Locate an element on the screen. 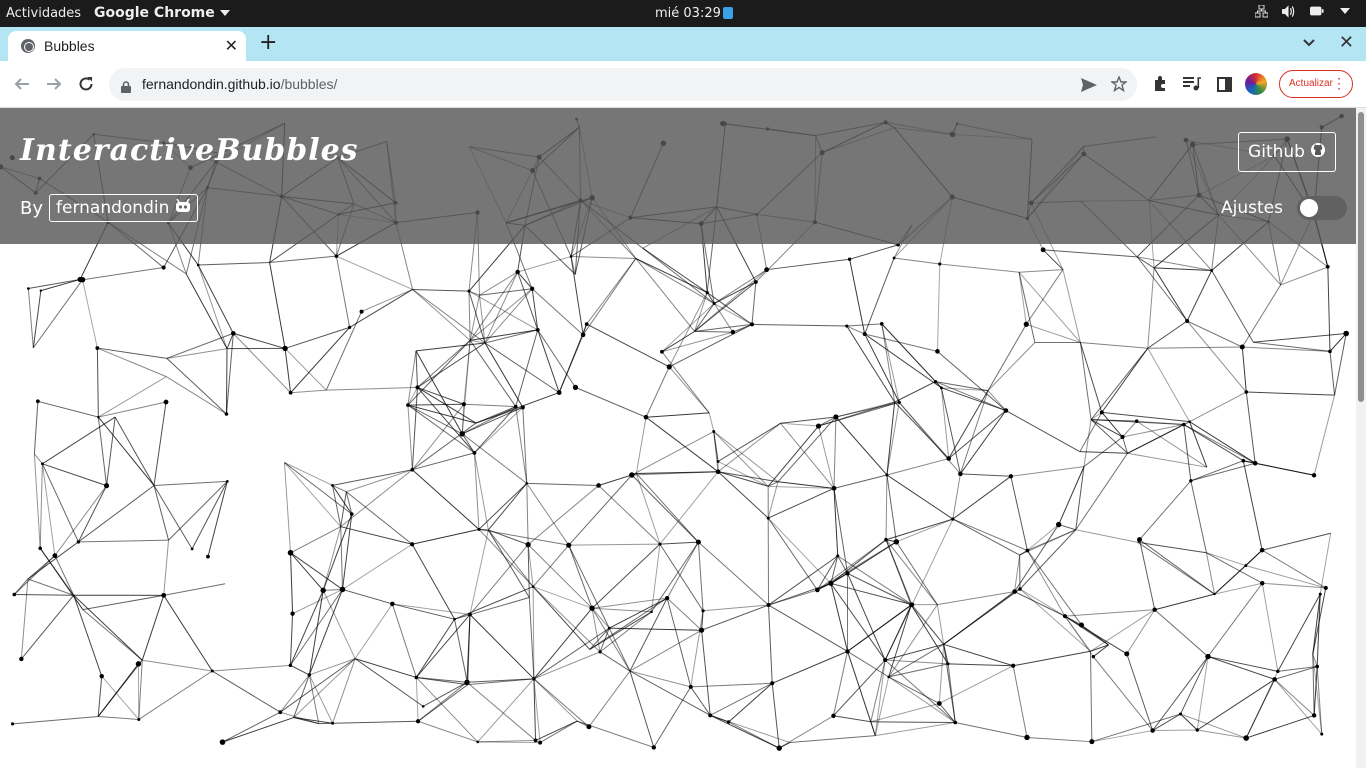 This screenshot has height=768, width=1366. clock-label: mié 03:29 is located at coordinates (688, 13).